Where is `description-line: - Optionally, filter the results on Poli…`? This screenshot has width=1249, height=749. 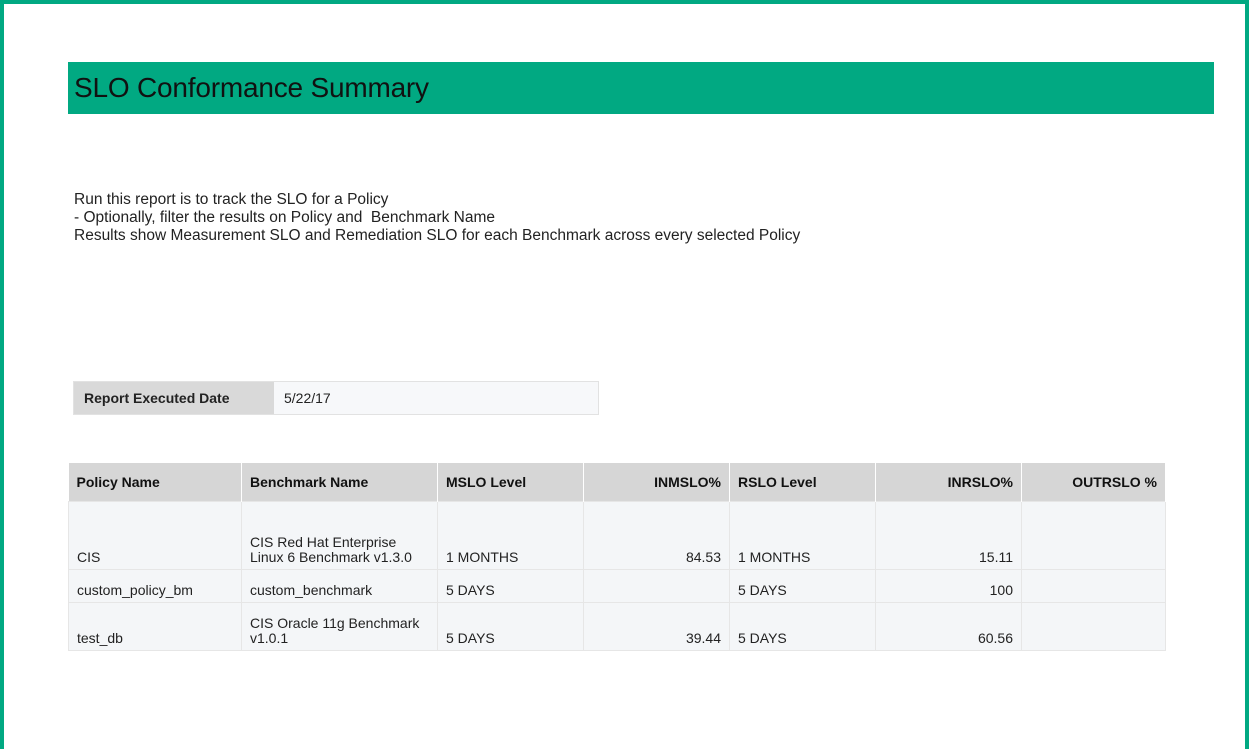
description-line: - Optionally, filter the results on Poli… is located at coordinates (284, 217).